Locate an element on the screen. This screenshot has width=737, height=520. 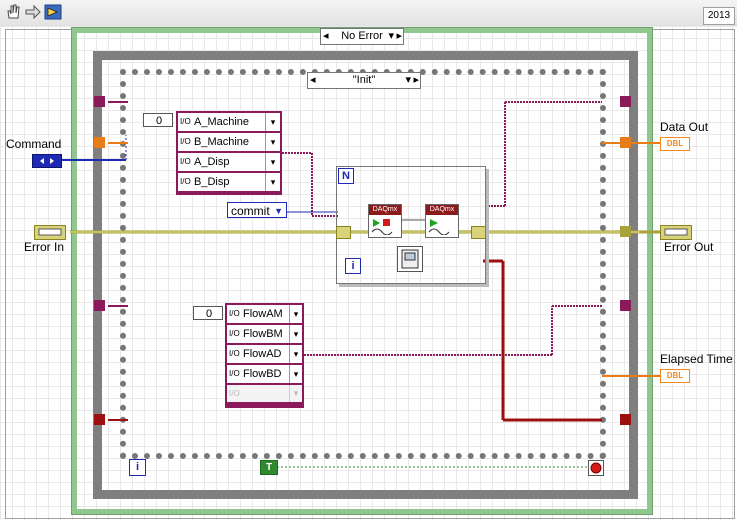
data-out-indicator: DBL is located at coordinates (675, 144).